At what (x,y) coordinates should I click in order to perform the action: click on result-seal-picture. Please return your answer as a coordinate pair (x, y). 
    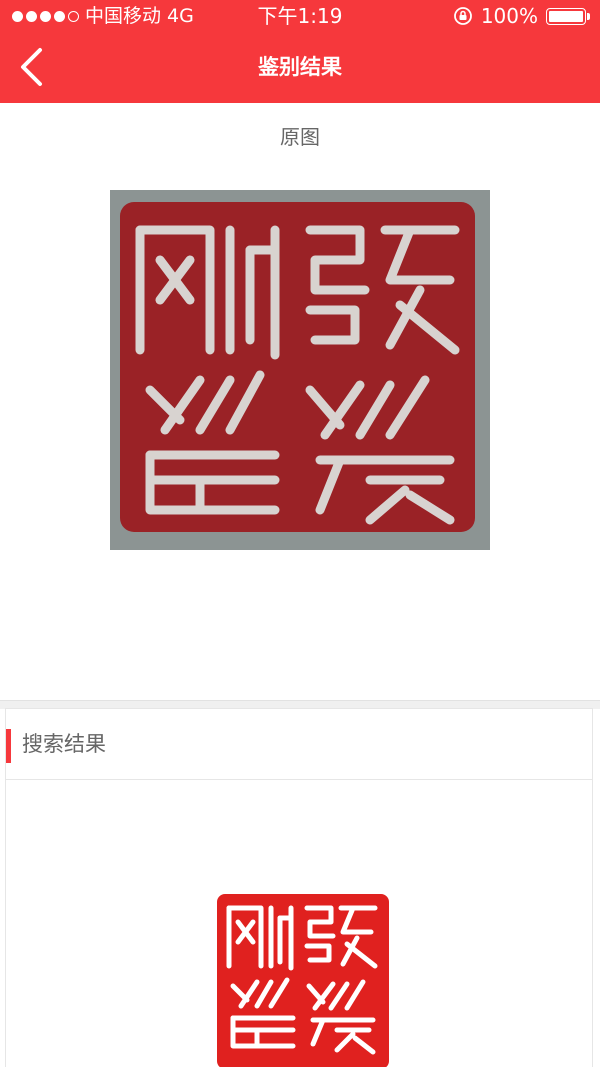
    Looking at the image, I should click on (303, 980).